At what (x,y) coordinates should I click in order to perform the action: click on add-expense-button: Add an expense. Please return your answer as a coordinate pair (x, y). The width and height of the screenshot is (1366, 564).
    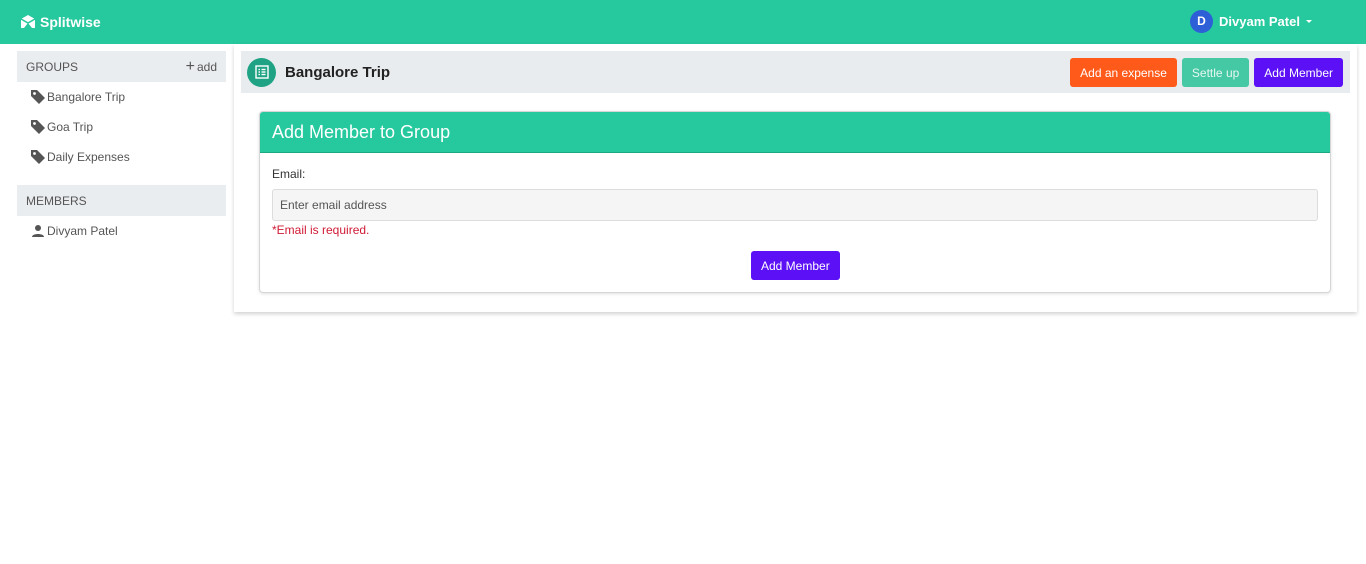
    Looking at the image, I should click on (1123, 72).